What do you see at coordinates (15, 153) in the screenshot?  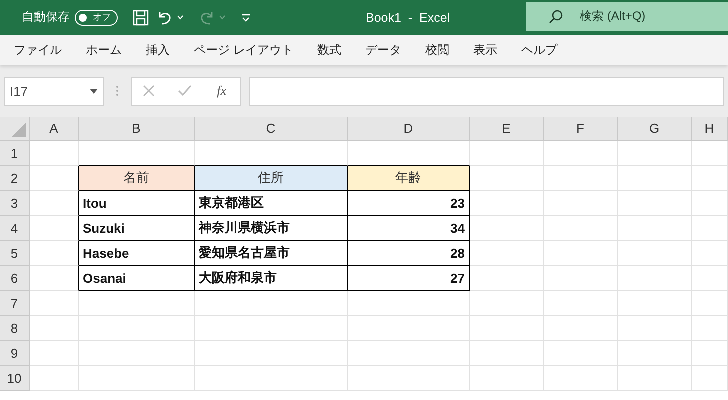 I see `row-header: 1` at bounding box center [15, 153].